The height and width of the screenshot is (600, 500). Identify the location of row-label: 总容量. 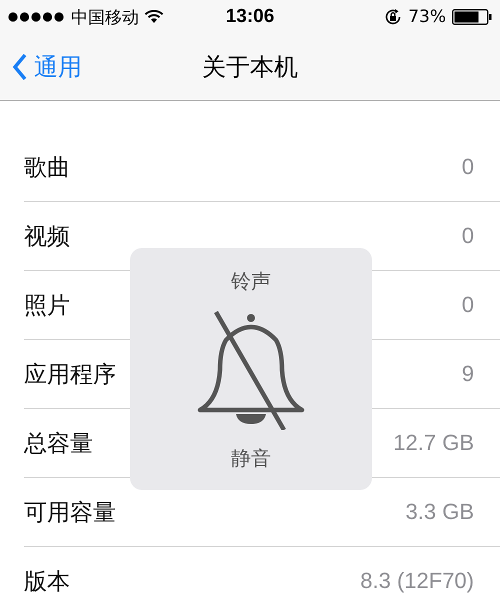
(58, 444).